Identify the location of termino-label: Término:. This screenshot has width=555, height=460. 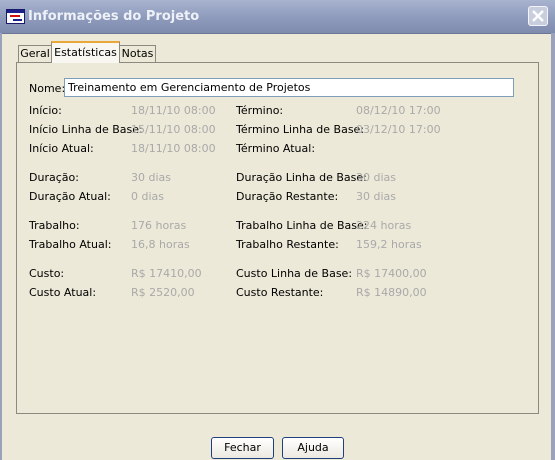
(260, 110).